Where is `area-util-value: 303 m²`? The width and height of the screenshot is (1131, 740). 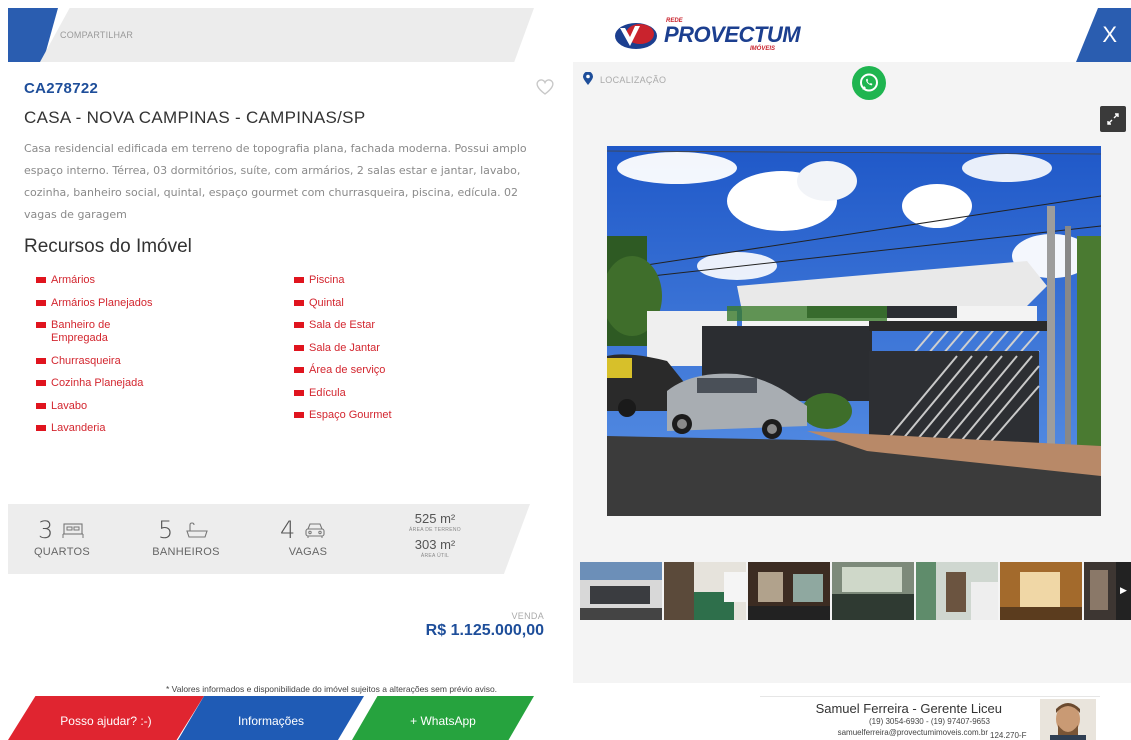
area-util-value: 303 m² is located at coordinates (435, 544).